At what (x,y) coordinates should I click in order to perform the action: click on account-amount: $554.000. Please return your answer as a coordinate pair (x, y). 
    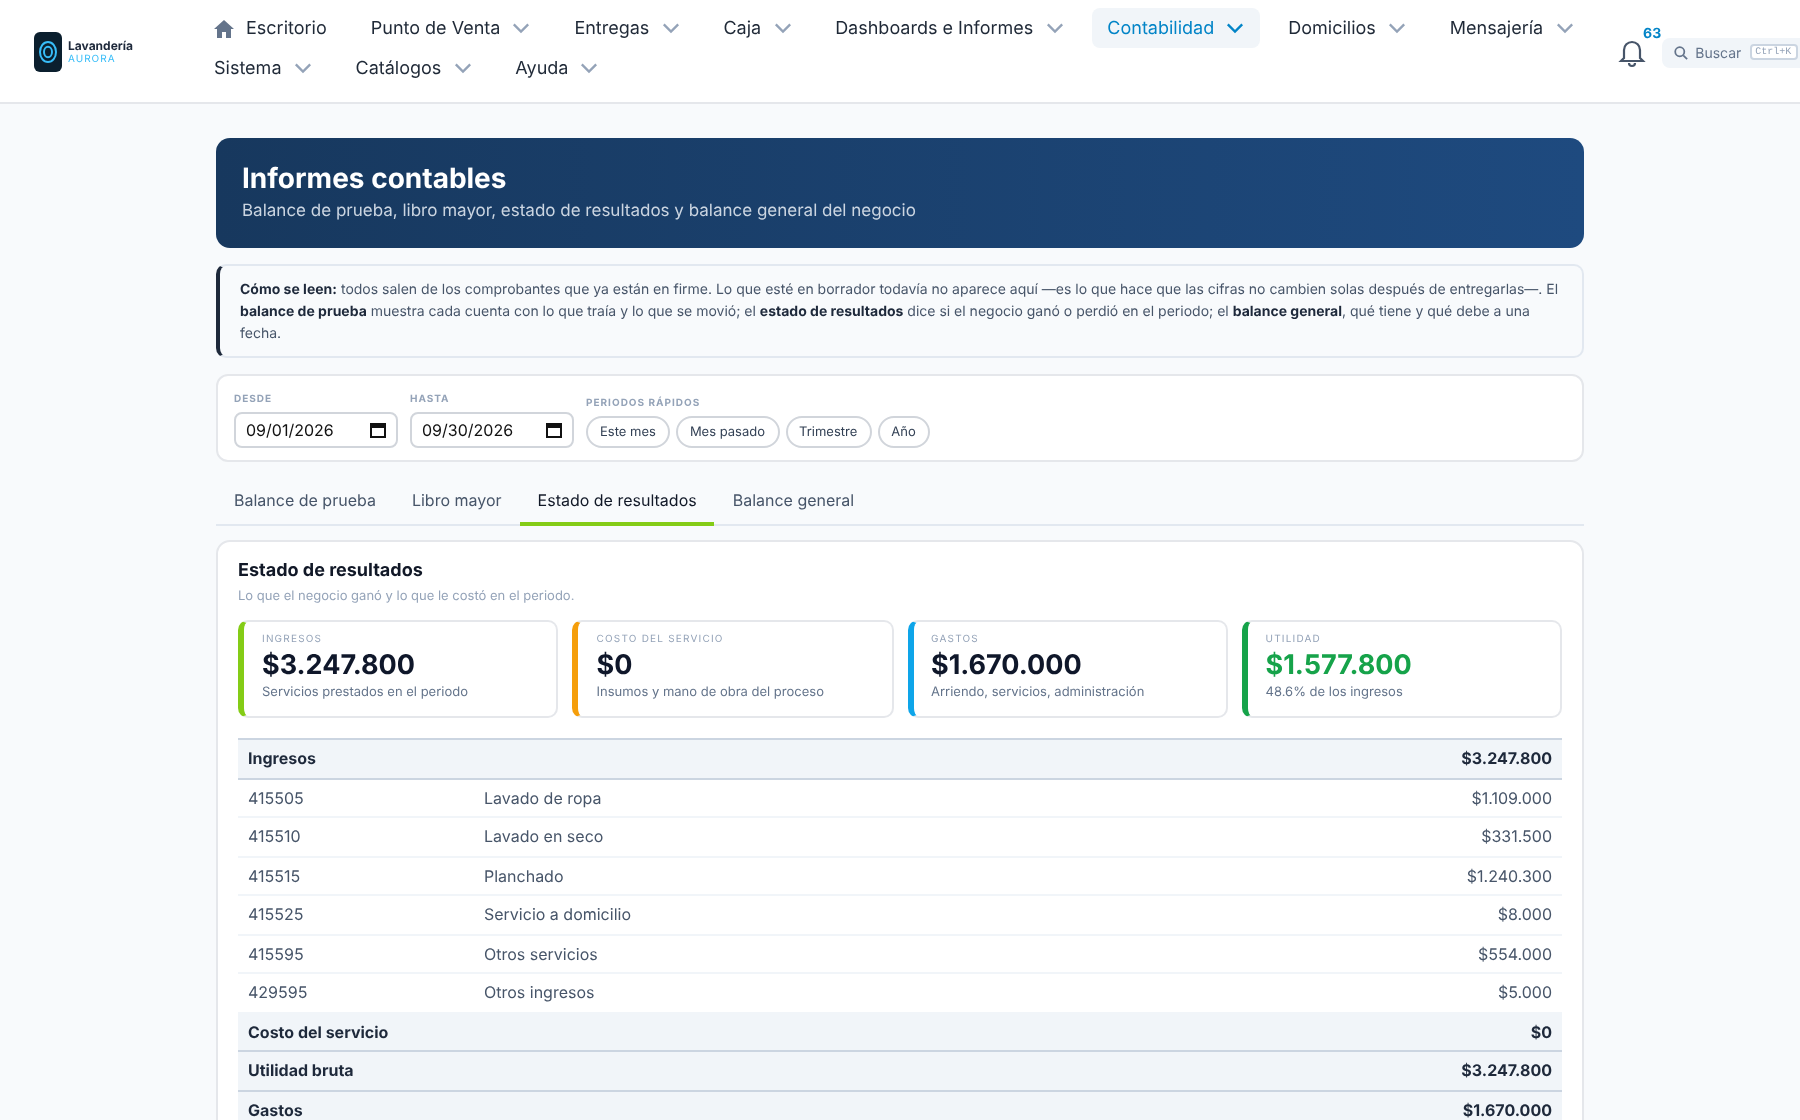
    Looking at the image, I should click on (1345, 953).